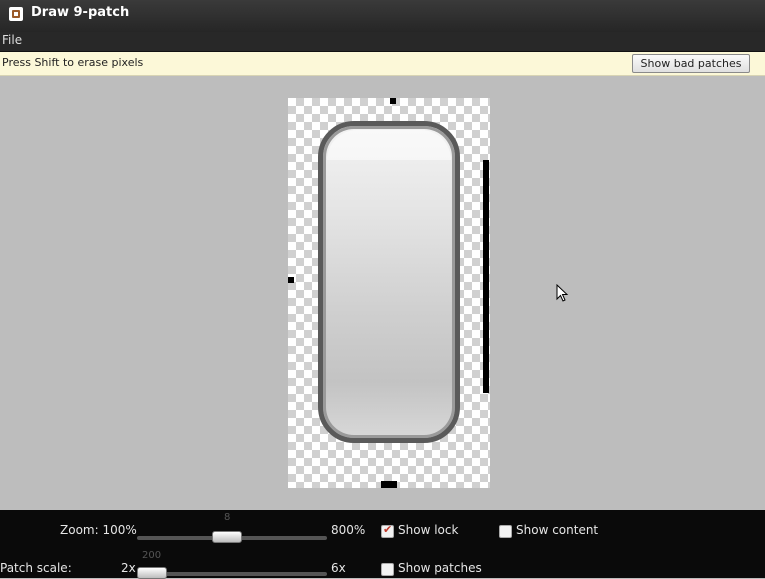 The width and height of the screenshot is (765, 579). What do you see at coordinates (428, 530) in the screenshot?
I see `show-lock-label: Show lock` at bounding box center [428, 530].